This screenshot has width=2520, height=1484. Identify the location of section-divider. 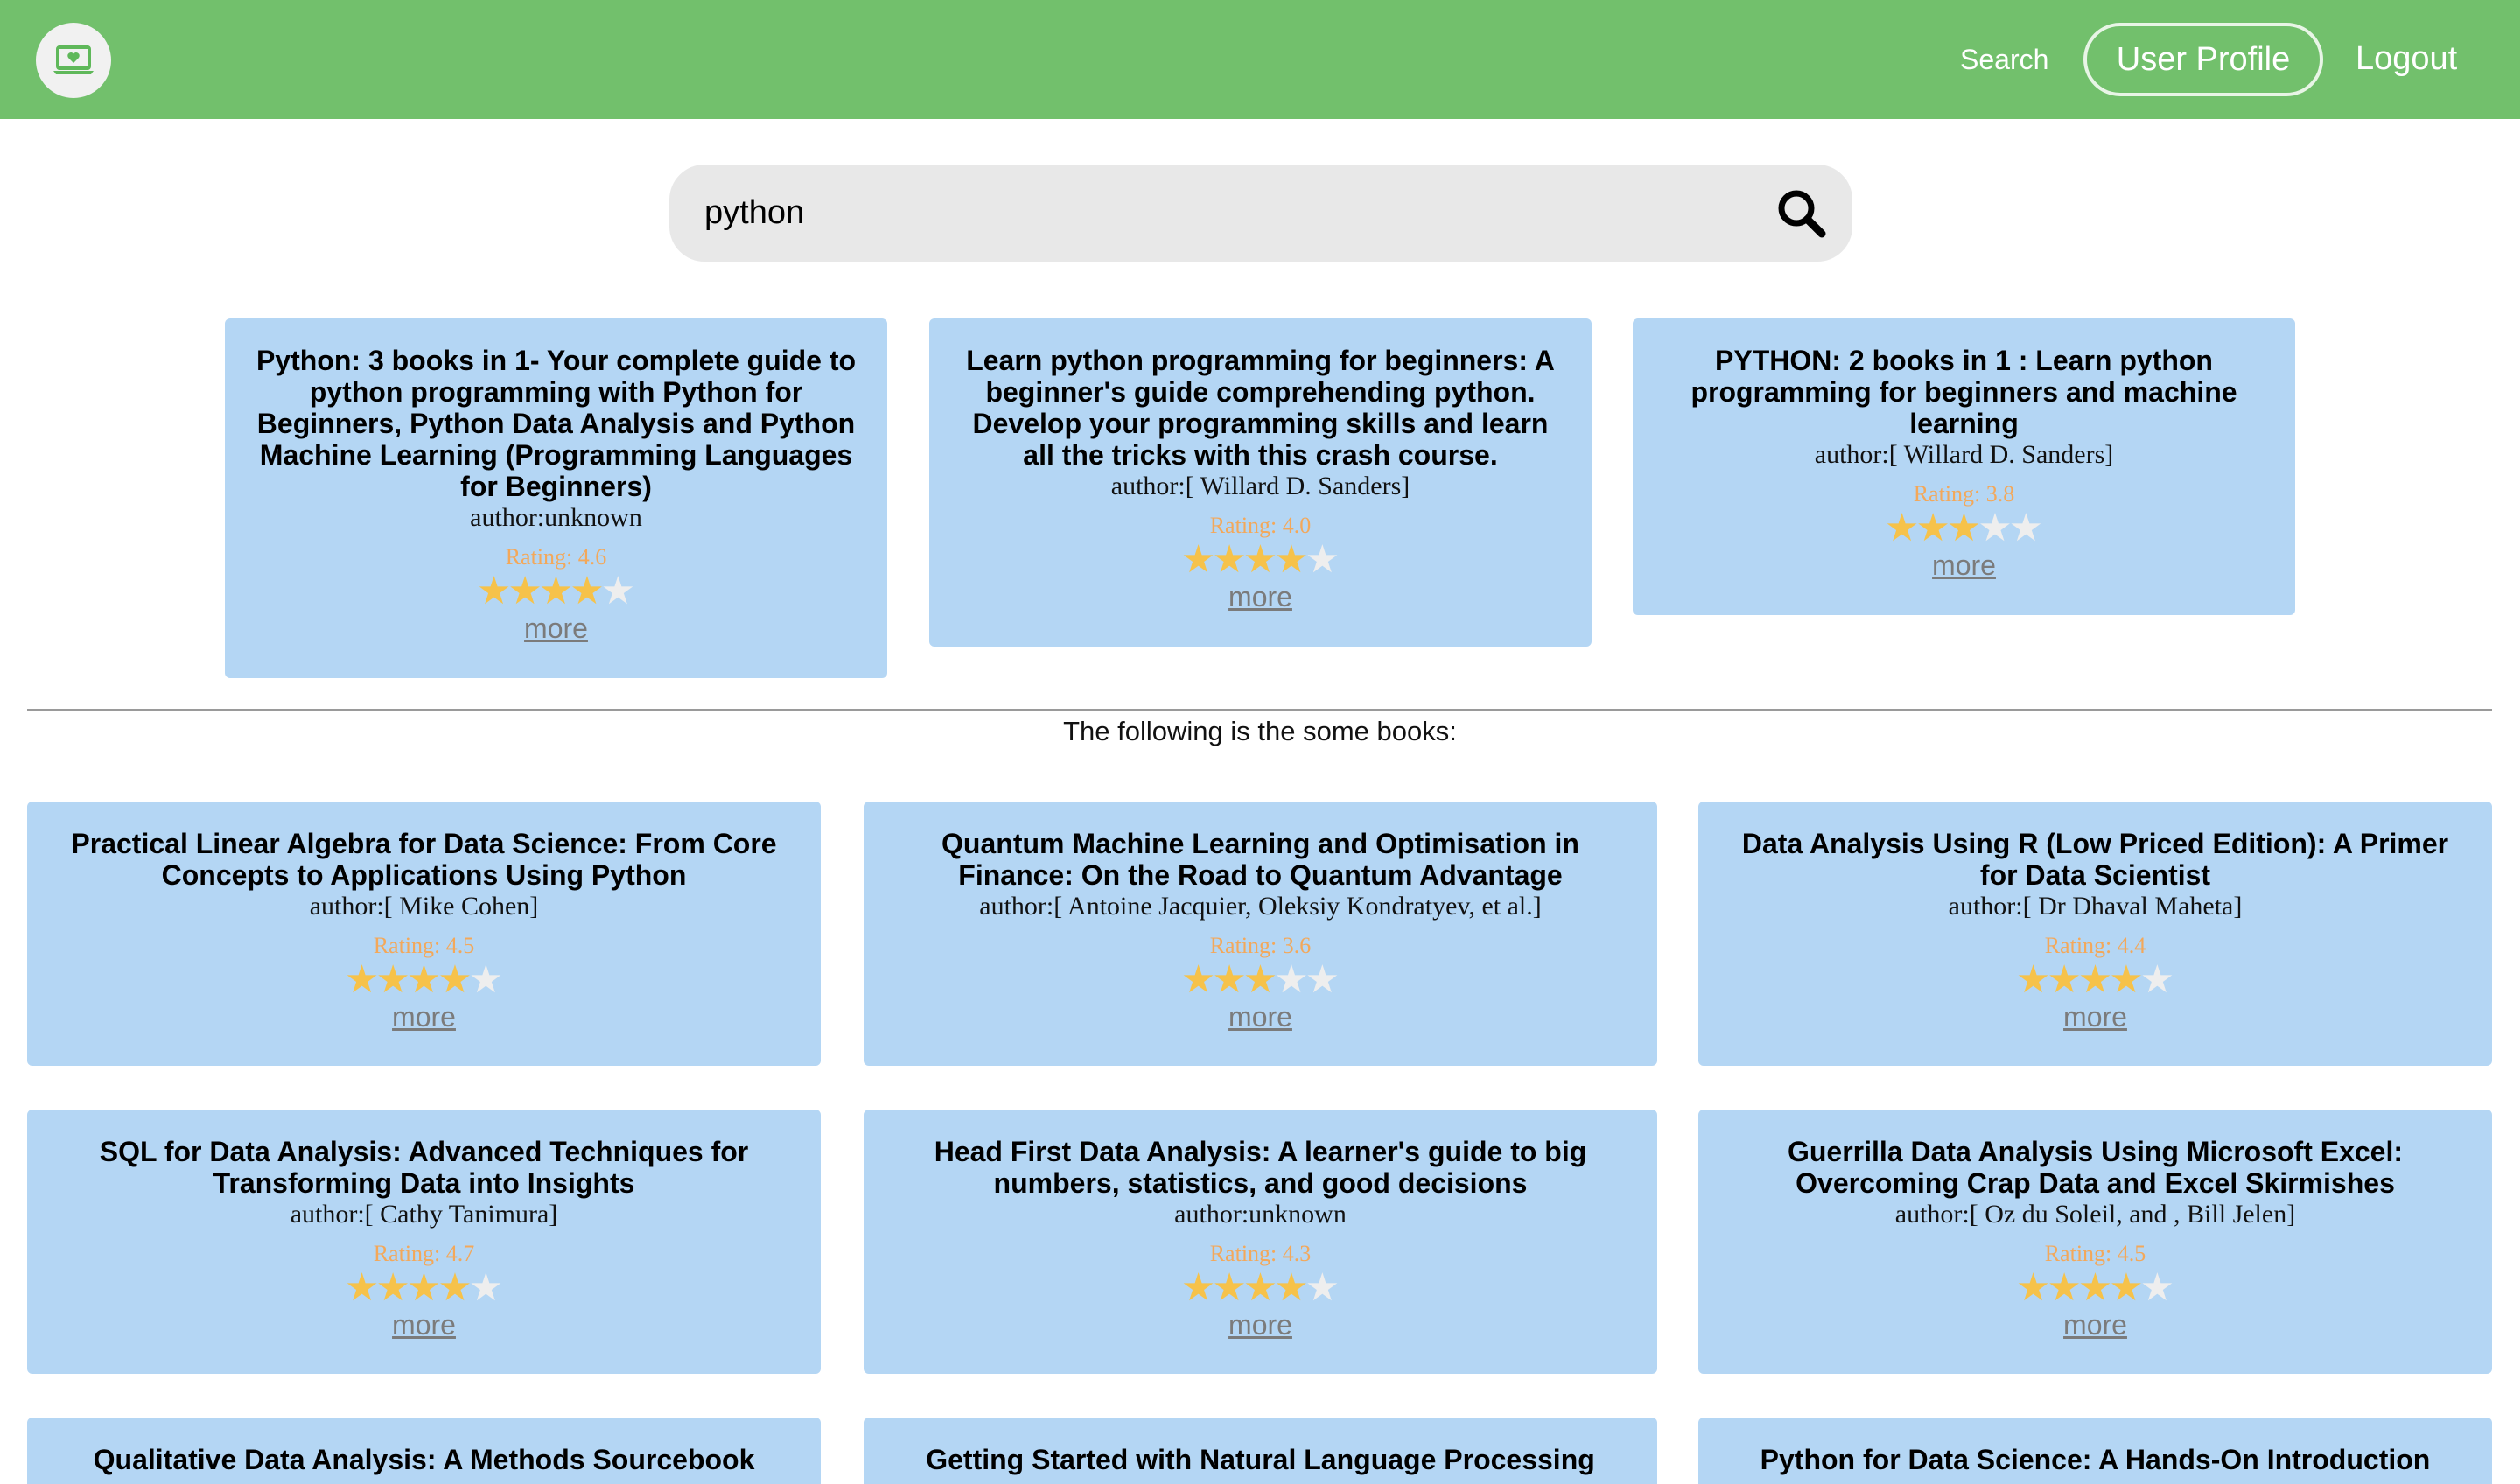
(1259, 709).